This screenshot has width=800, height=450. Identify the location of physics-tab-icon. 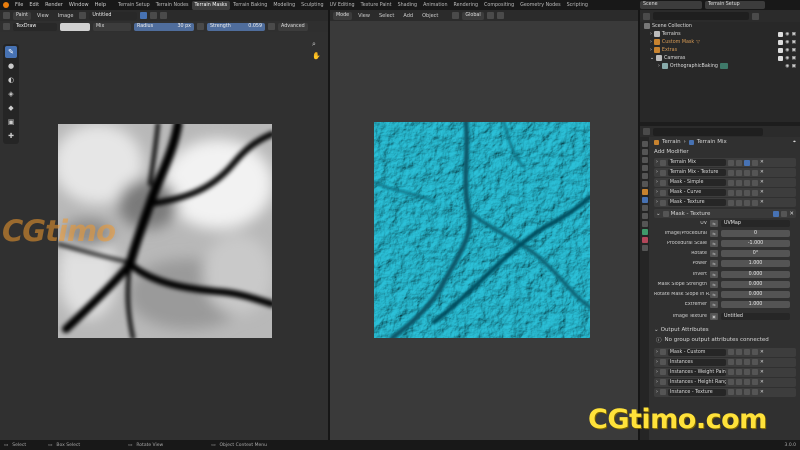
(644, 216).